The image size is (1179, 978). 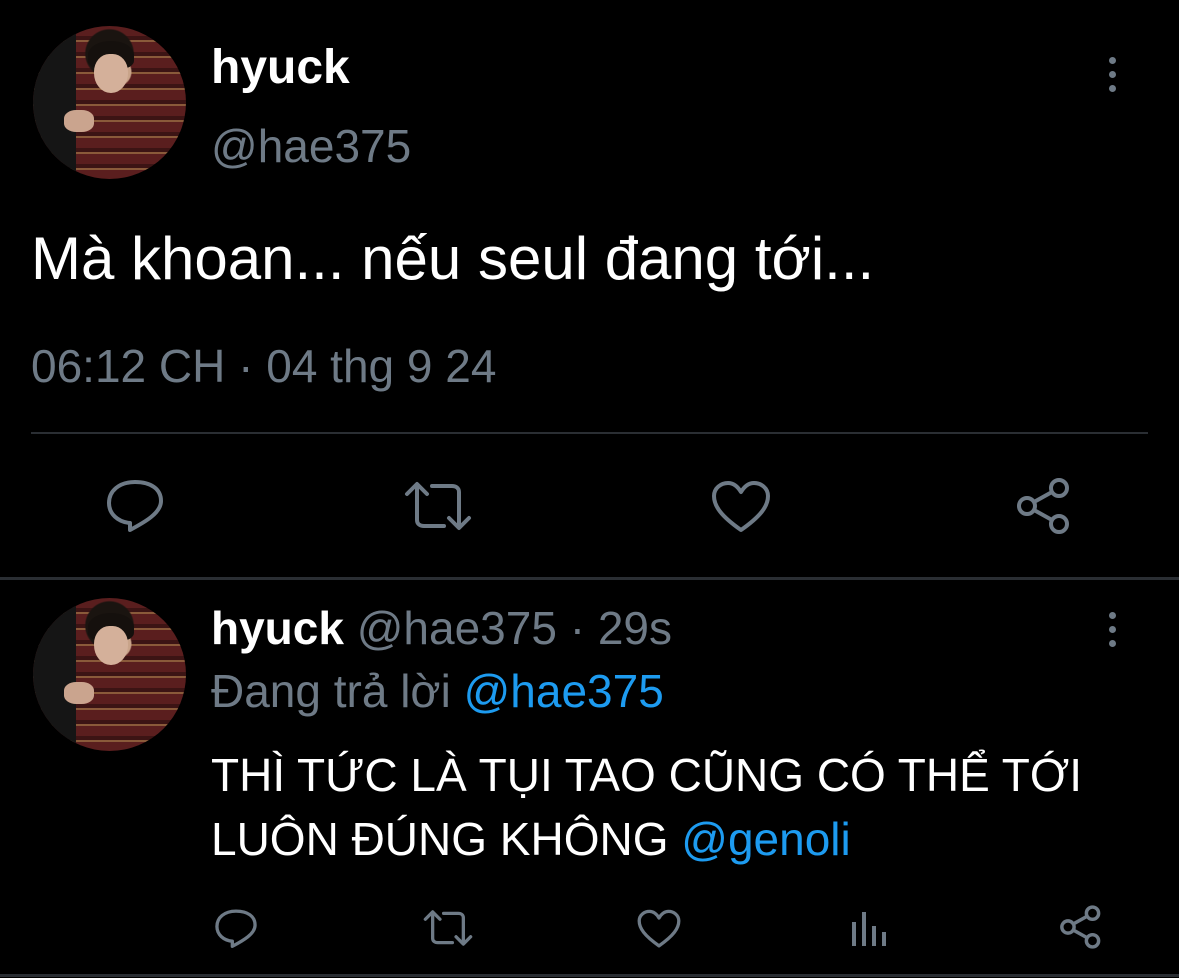 What do you see at coordinates (109, 102) in the screenshot?
I see `avatar` at bounding box center [109, 102].